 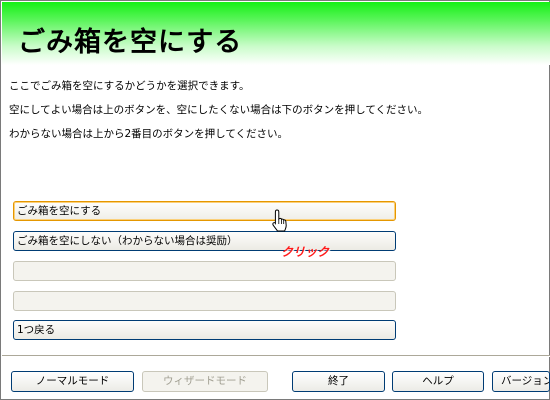 What do you see at coordinates (521, 381) in the screenshot?
I see `version-button: バージョン` at bounding box center [521, 381].